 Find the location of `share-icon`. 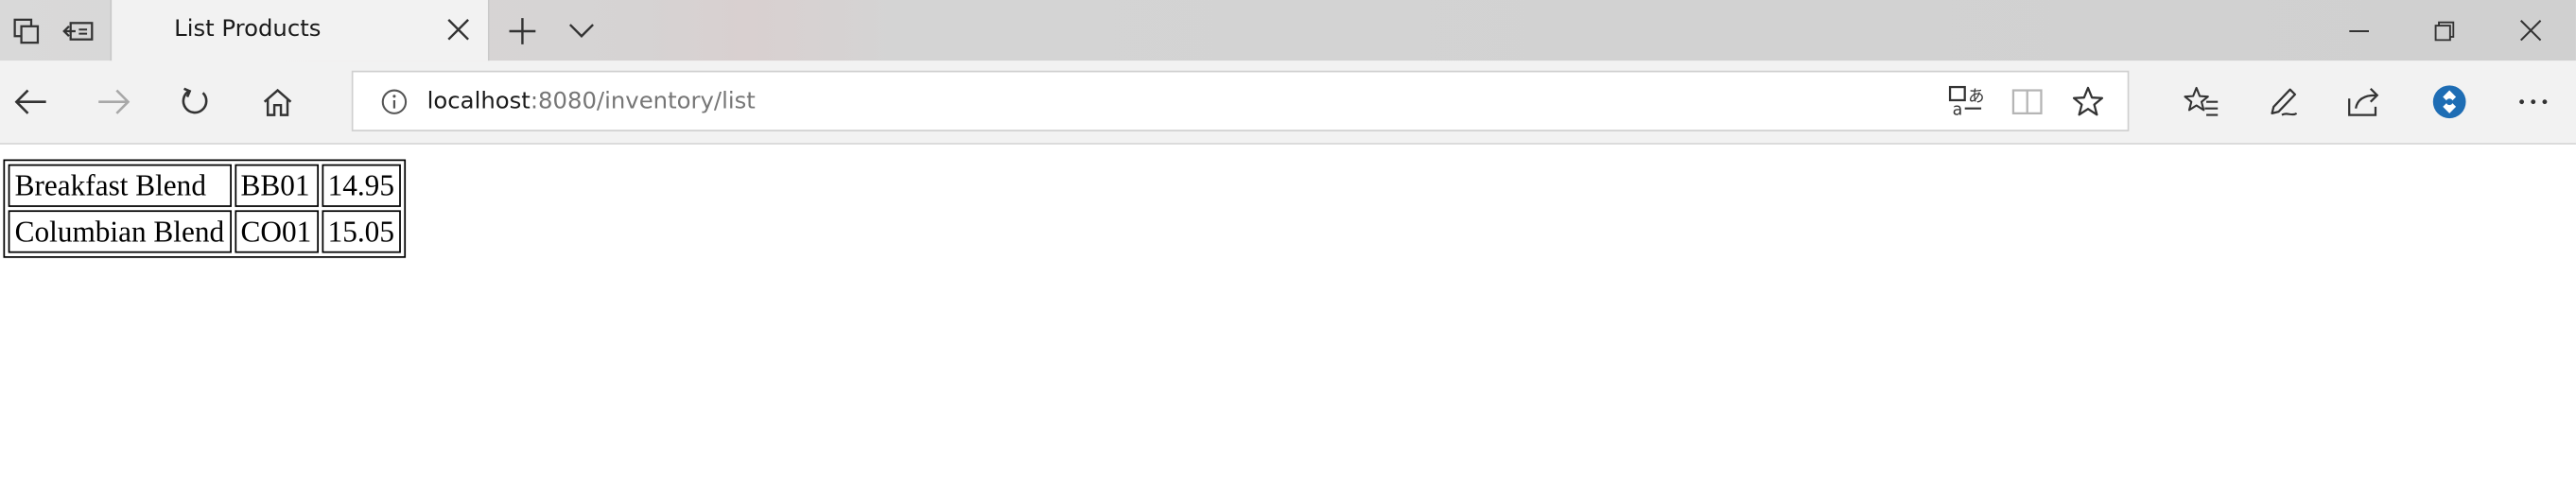

share-icon is located at coordinates (2365, 101).